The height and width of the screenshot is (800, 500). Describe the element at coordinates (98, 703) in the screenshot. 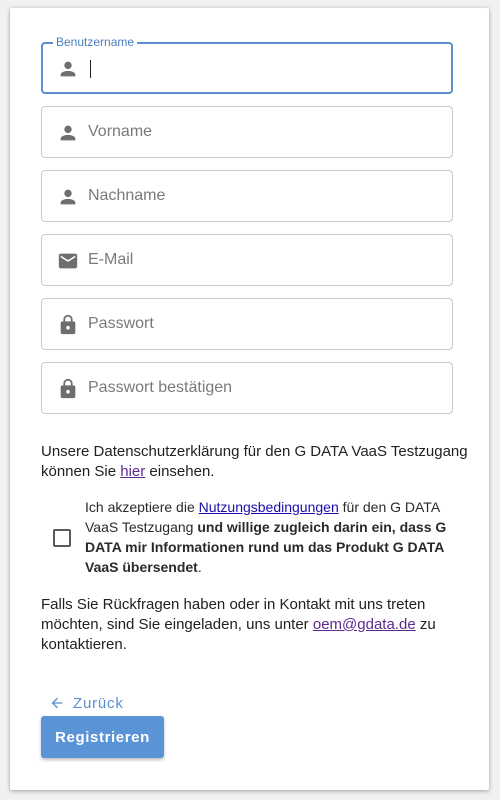

I see `back-label: Zurück` at that location.